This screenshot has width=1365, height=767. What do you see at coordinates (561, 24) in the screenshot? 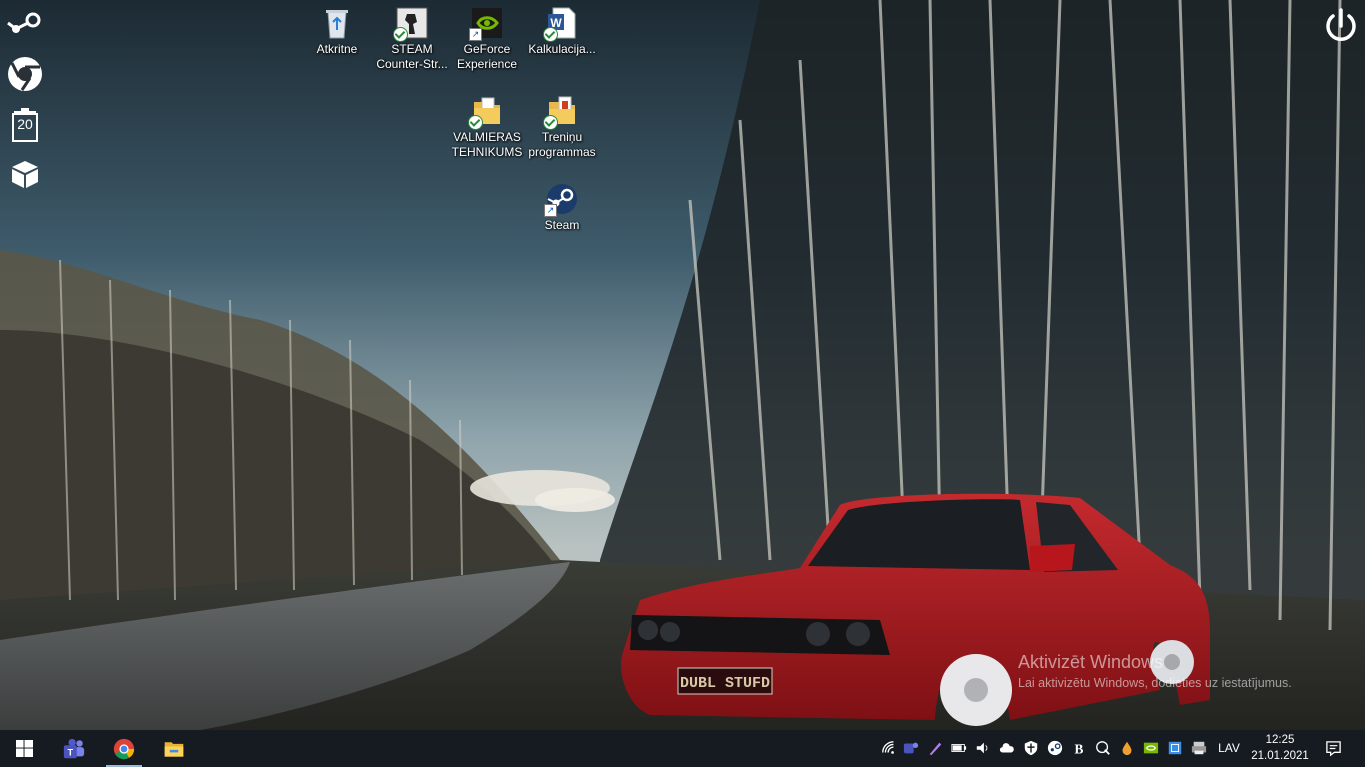
I see `word-document-icon: W` at bounding box center [561, 24].